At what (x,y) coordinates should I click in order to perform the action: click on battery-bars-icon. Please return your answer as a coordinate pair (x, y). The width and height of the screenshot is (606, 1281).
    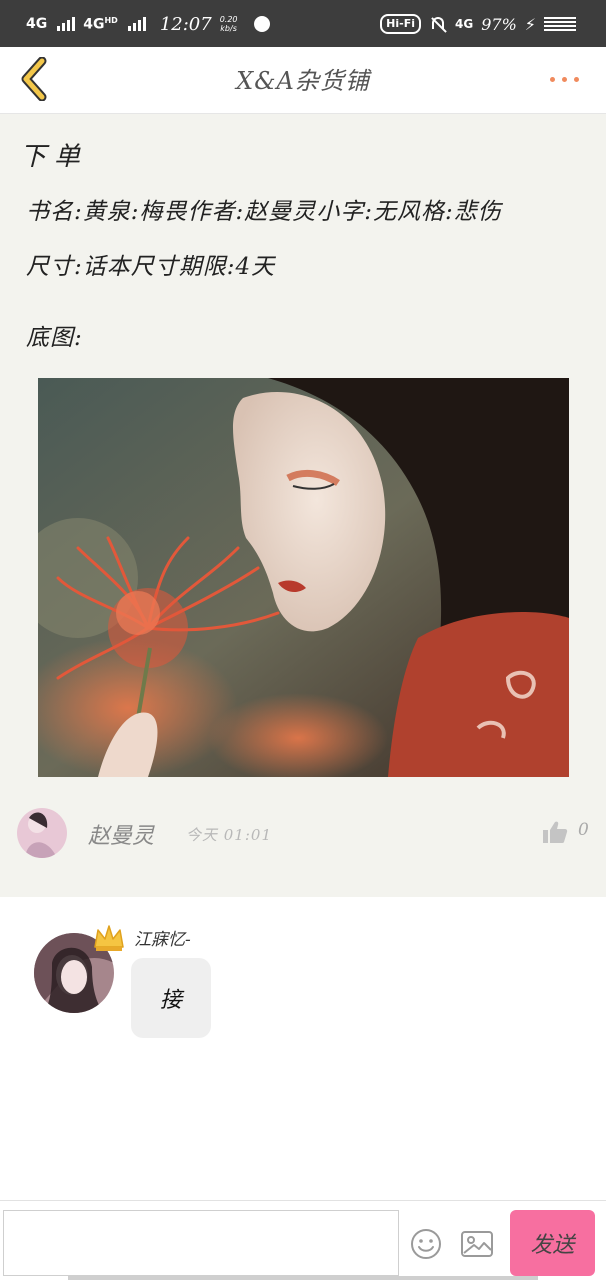
    Looking at the image, I should click on (560, 24).